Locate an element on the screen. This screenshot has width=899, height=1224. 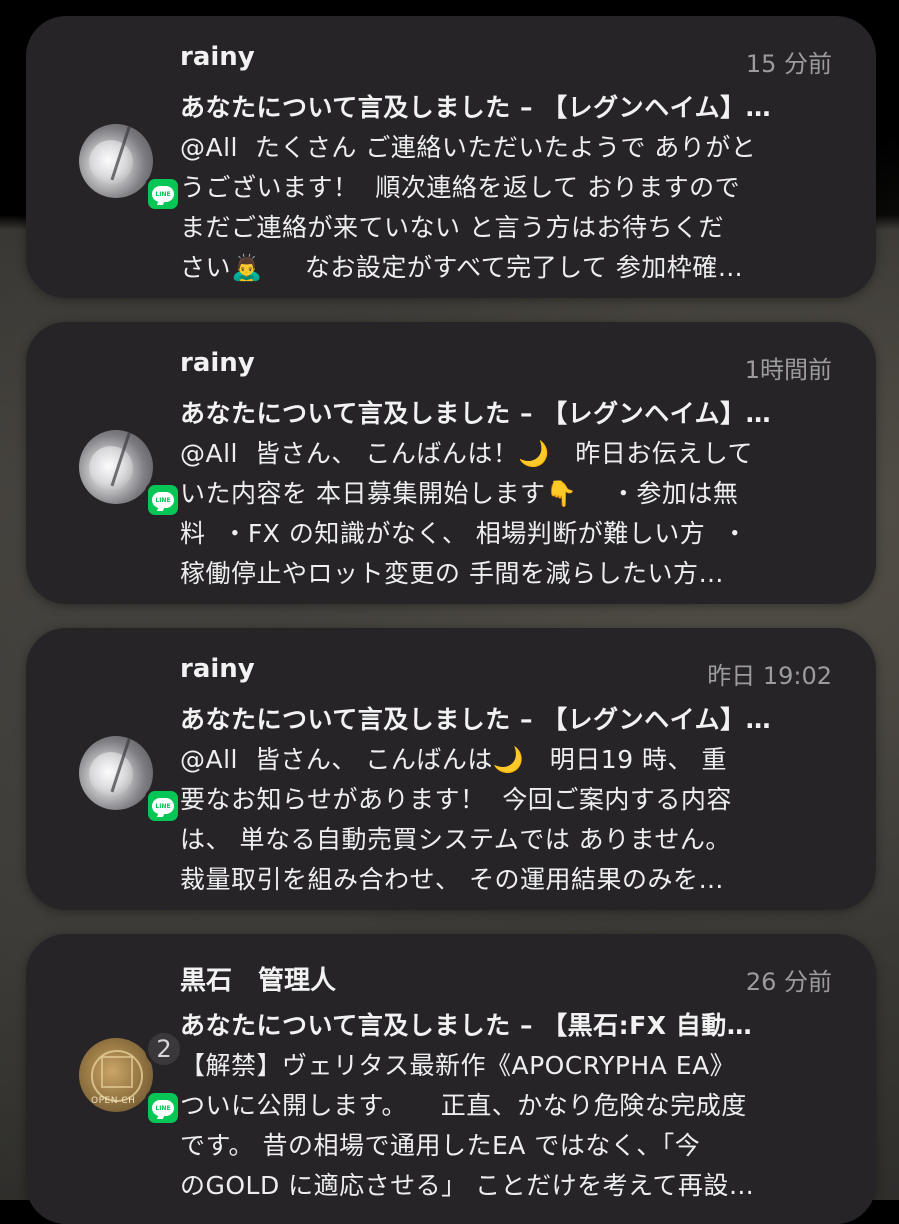
notification-time: 1時間前 is located at coordinates (788, 370).